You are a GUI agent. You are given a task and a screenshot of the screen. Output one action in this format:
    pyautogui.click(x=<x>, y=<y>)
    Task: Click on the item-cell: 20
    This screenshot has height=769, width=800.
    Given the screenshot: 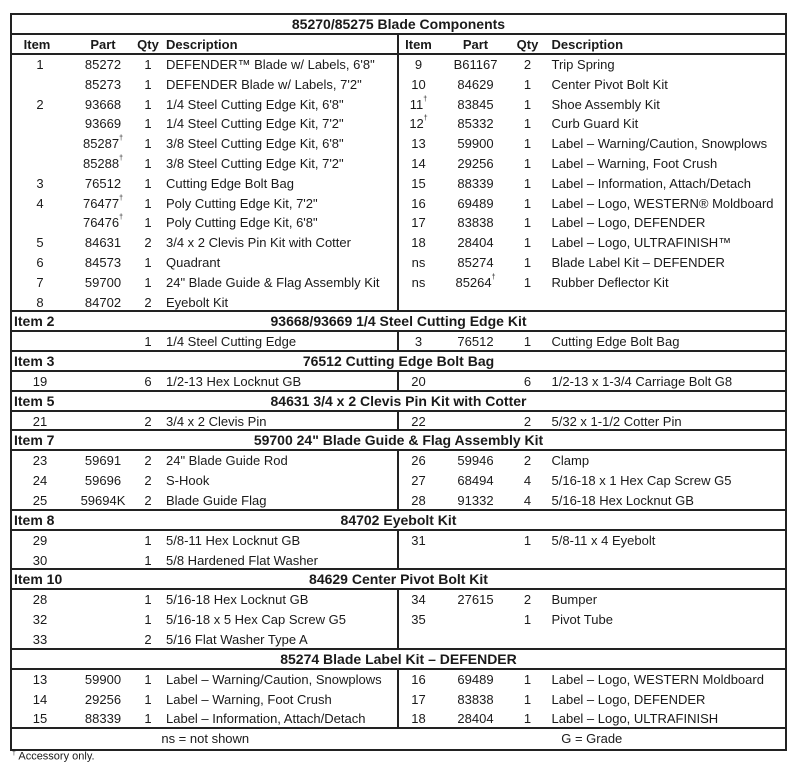 What is the action you would take?
    pyautogui.click(x=419, y=382)
    